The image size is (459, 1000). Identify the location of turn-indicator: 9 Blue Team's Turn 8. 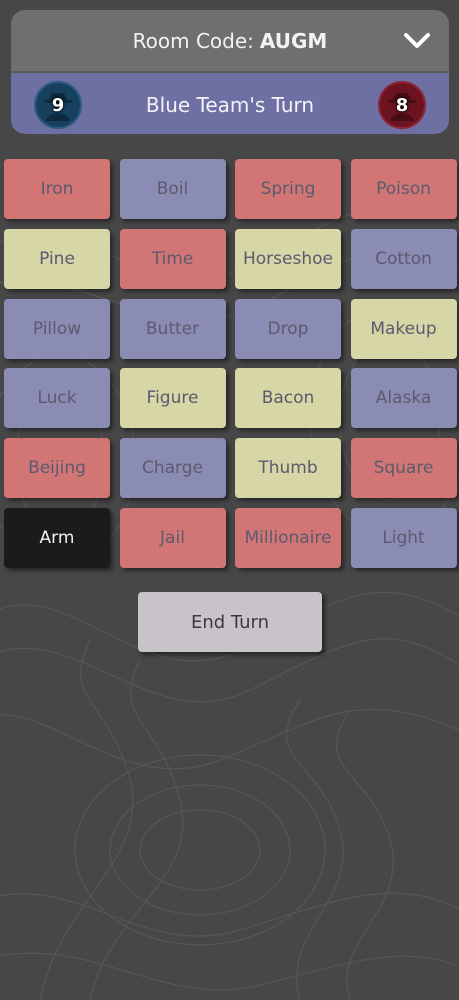
(230, 103).